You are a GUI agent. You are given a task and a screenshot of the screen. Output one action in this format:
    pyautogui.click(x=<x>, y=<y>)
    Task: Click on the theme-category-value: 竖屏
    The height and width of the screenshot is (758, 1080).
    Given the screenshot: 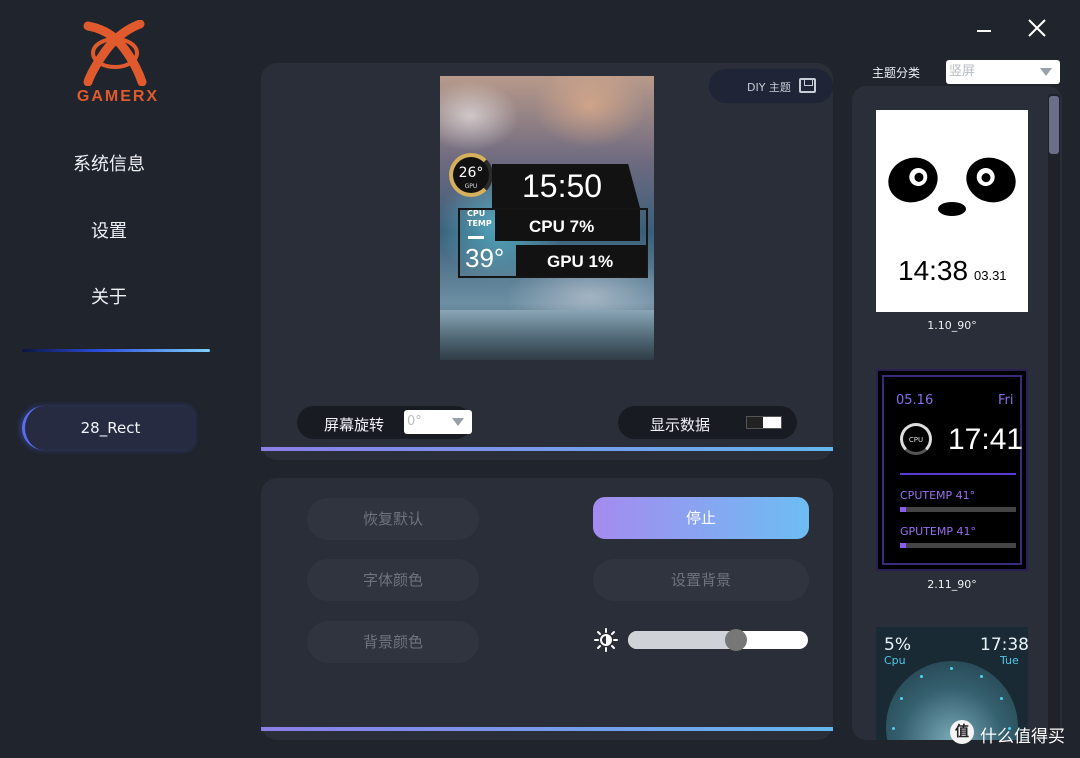 What is the action you would take?
    pyautogui.click(x=962, y=71)
    